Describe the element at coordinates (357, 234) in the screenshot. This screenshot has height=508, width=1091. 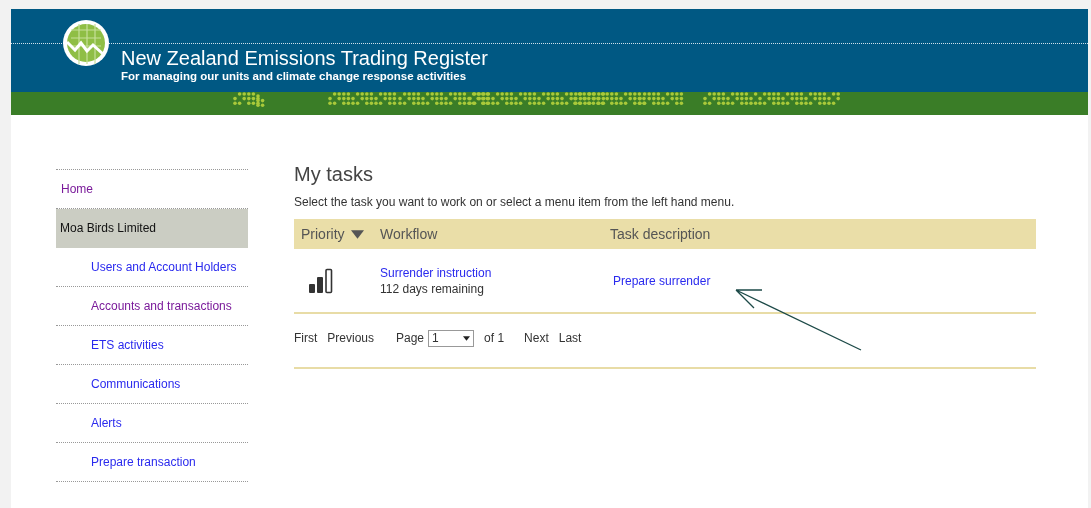
I see `sort-descending-icon` at that location.